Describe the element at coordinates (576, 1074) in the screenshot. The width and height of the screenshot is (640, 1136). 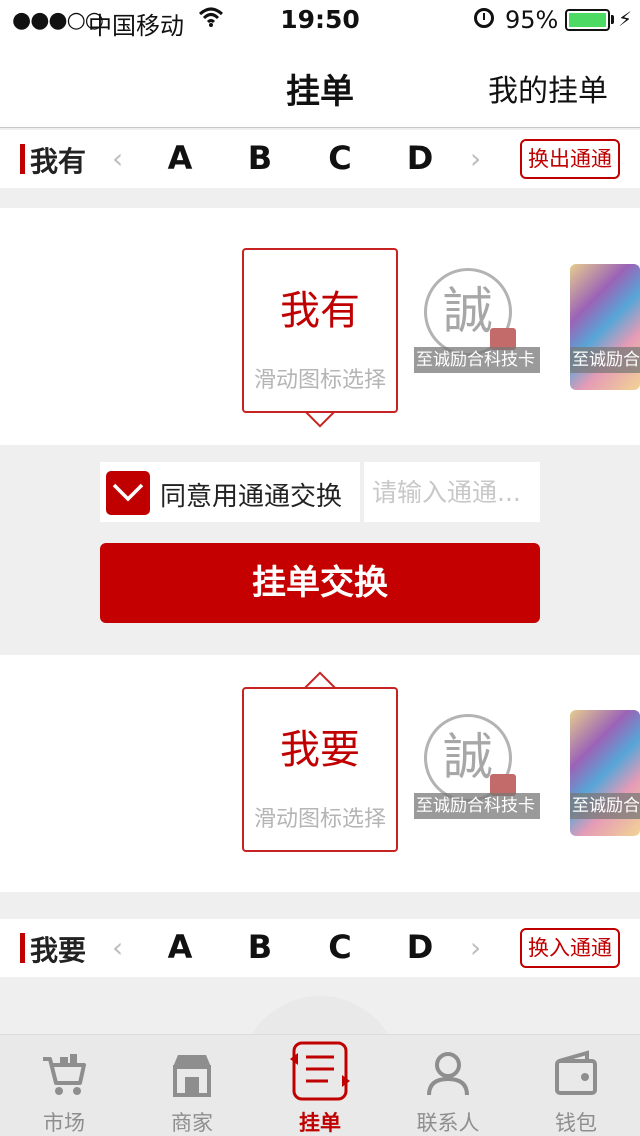
I see `wallet-icon` at that location.